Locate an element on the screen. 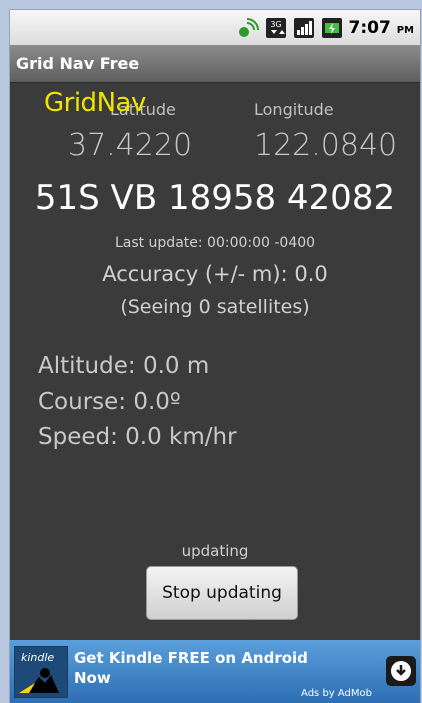 Image resolution: width=422 pixels, height=703 pixels. stop-updating-button: Stop updating is located at coordinates (222, 593).